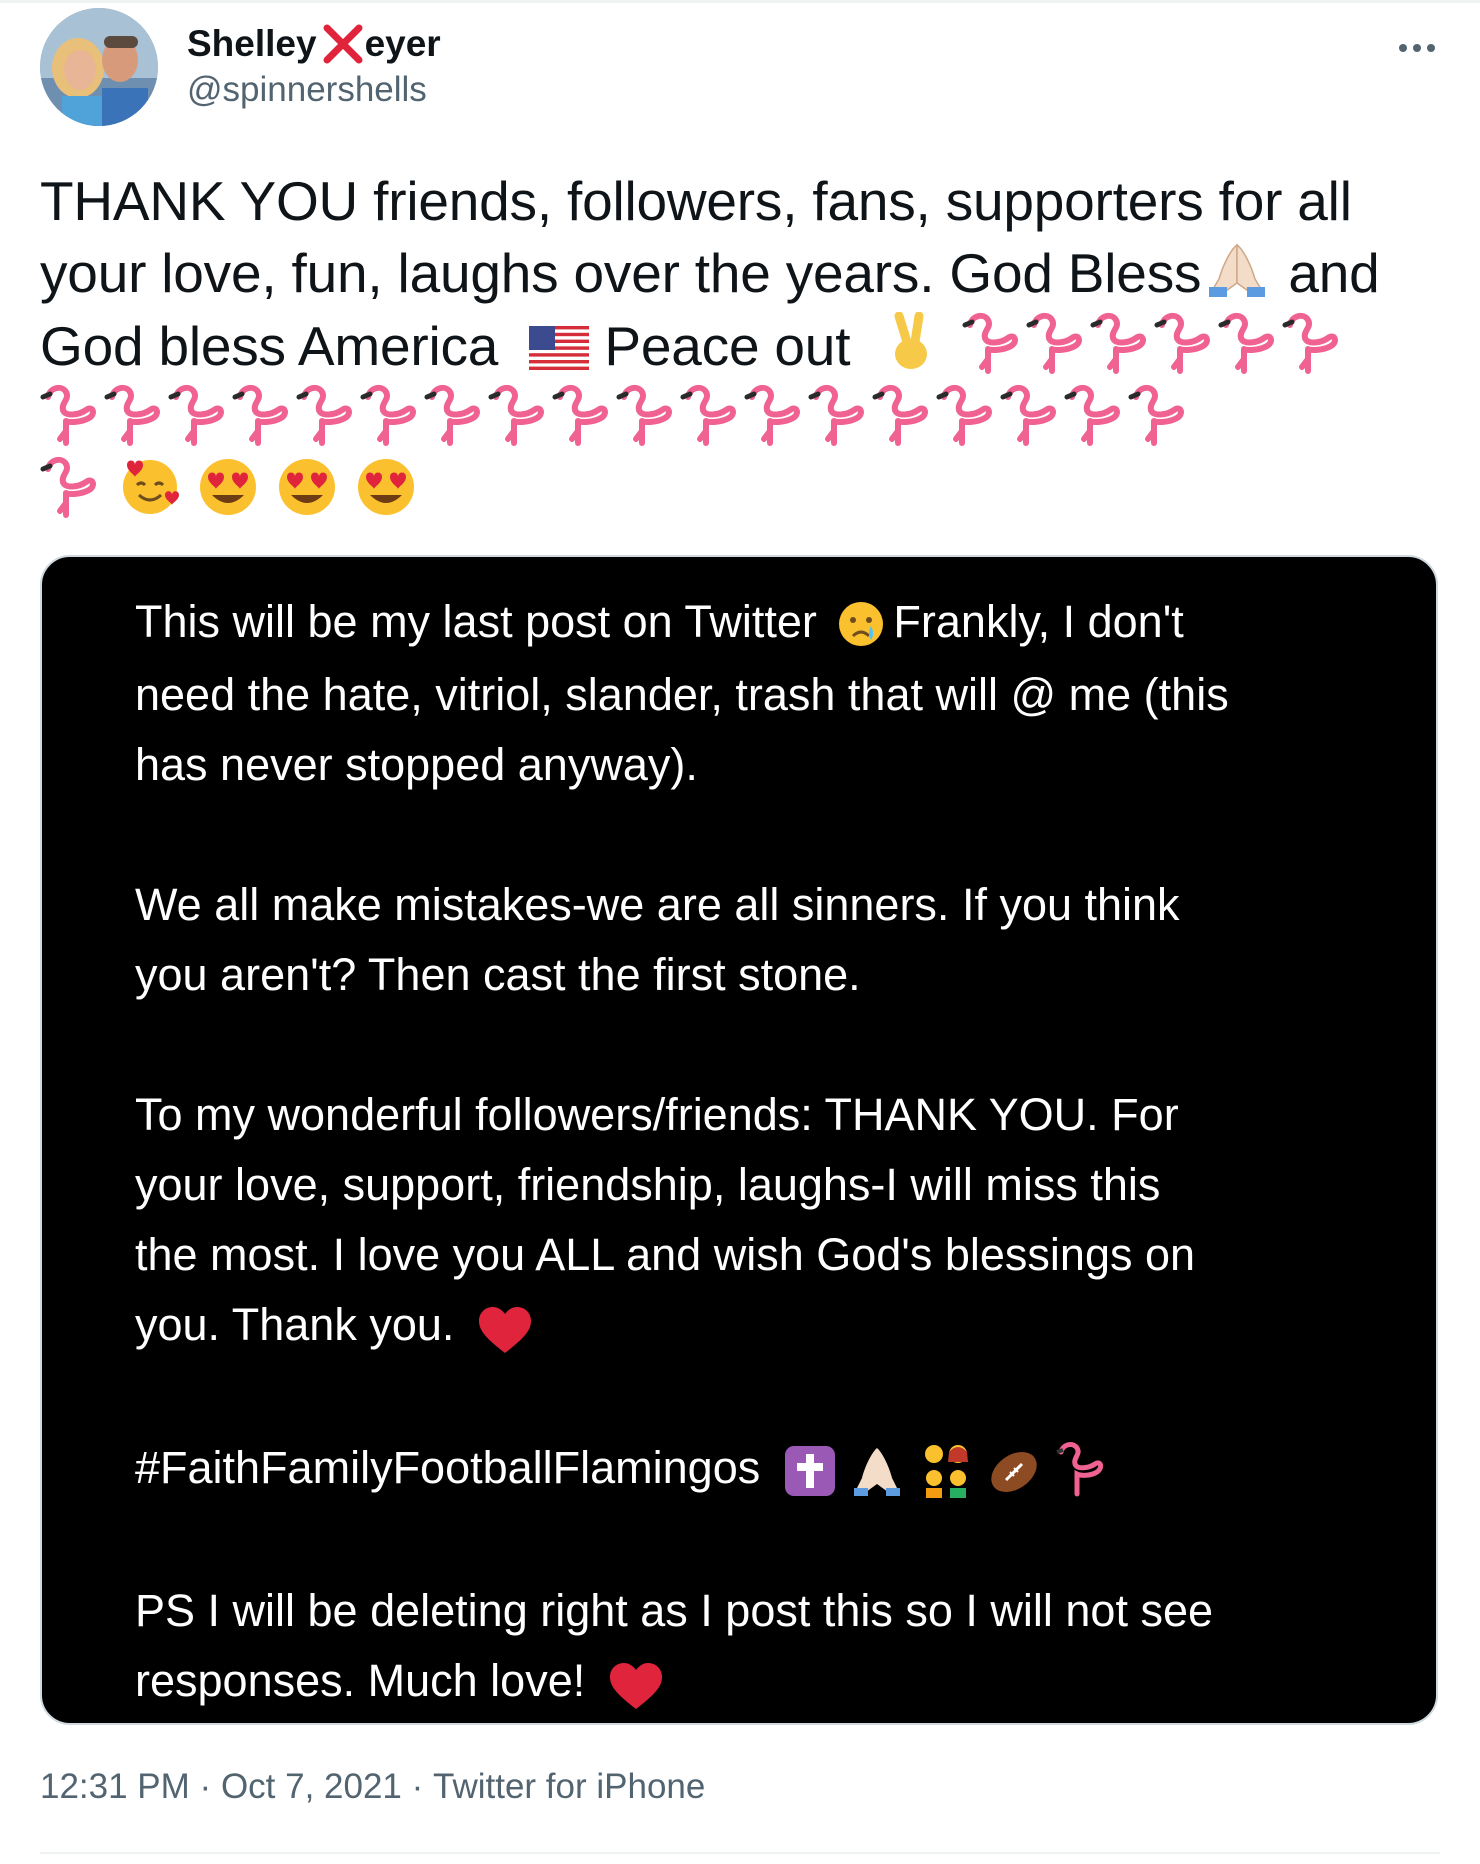 This screenshot has width=1480, height=1864. Describe the element at coordinates (727, 346) in the screenshot. I see `tweet-line-3-peace: Peace out` at that location.